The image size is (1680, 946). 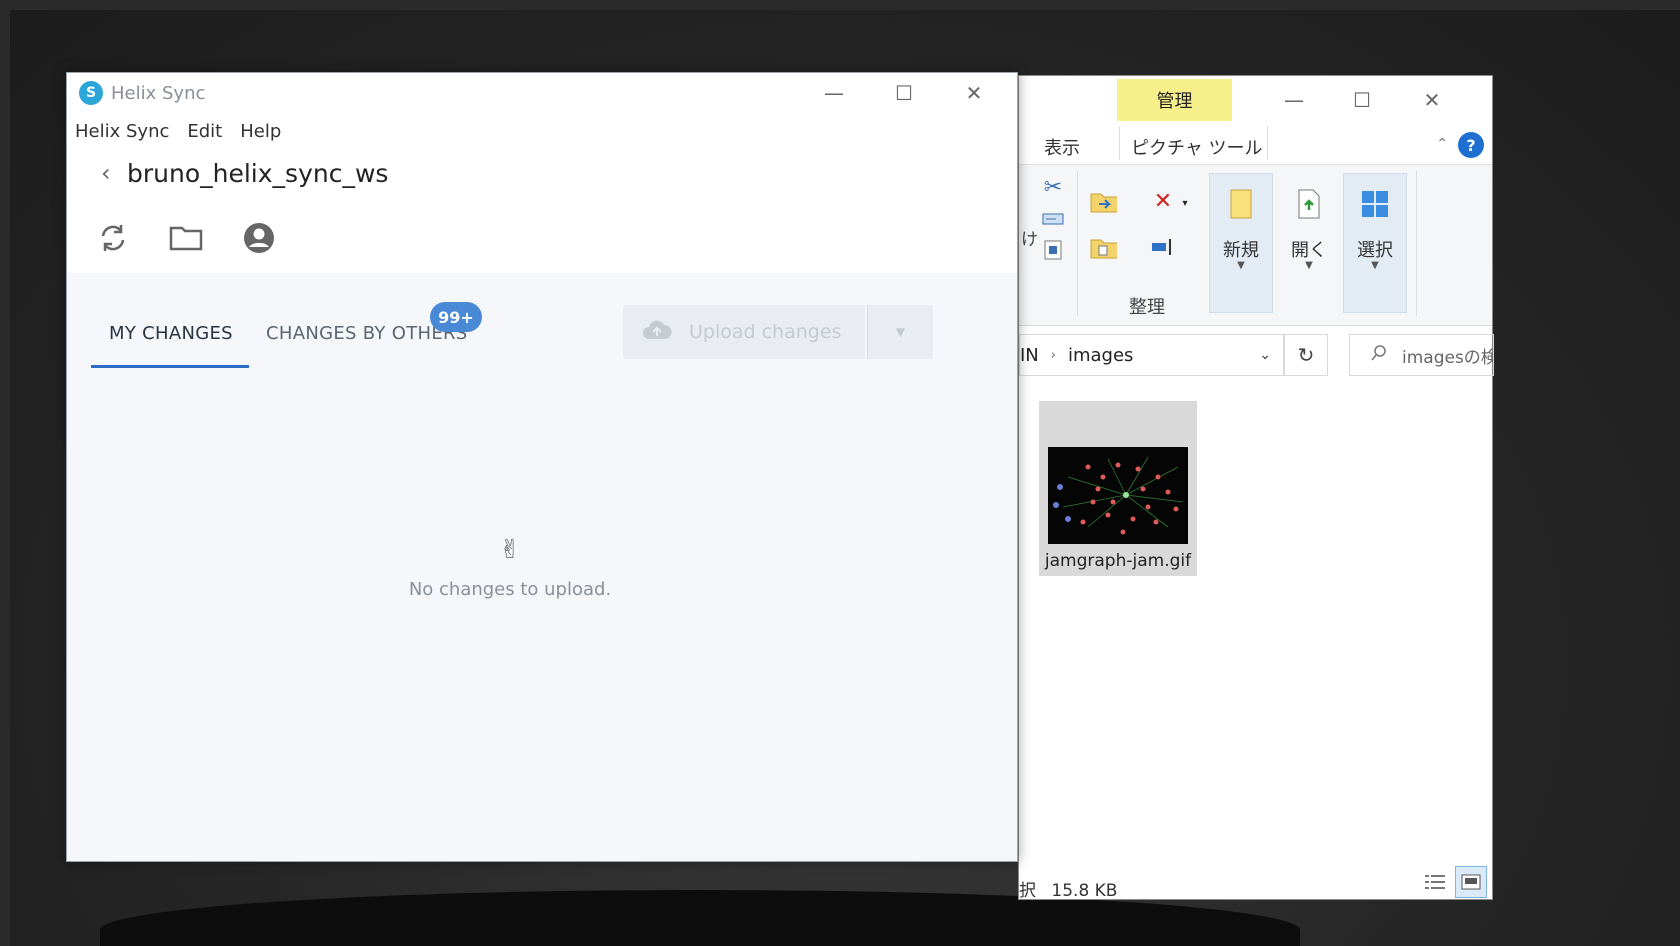 I want to click on cloud-upload-icon, so click(x=657, y=332).